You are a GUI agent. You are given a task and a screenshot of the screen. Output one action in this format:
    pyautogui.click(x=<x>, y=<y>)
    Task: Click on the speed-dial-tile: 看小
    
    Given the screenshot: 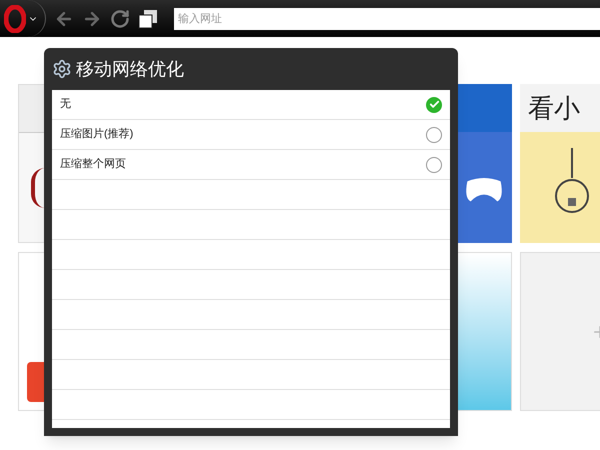 What is the action you would take?
    pyautogui.click(x=560, y=163)
    